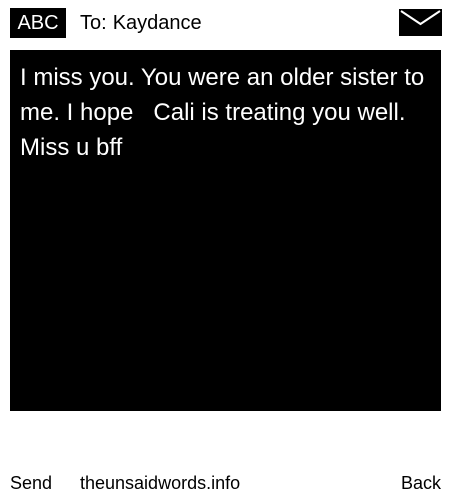  What do you see at coordinates (421, 483) in the screenshot?
I see `back-button: Back` at bounding box center [421, 483].